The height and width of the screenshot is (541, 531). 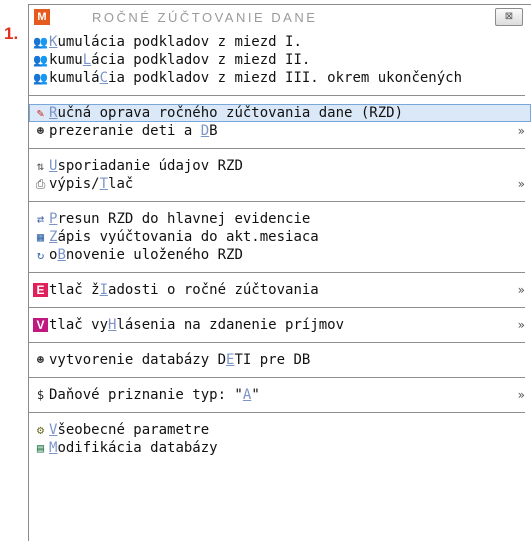 I want to click on menu-item: ☻ vytvorenie databázy DETI pre DB, so click(x=280, y=360).